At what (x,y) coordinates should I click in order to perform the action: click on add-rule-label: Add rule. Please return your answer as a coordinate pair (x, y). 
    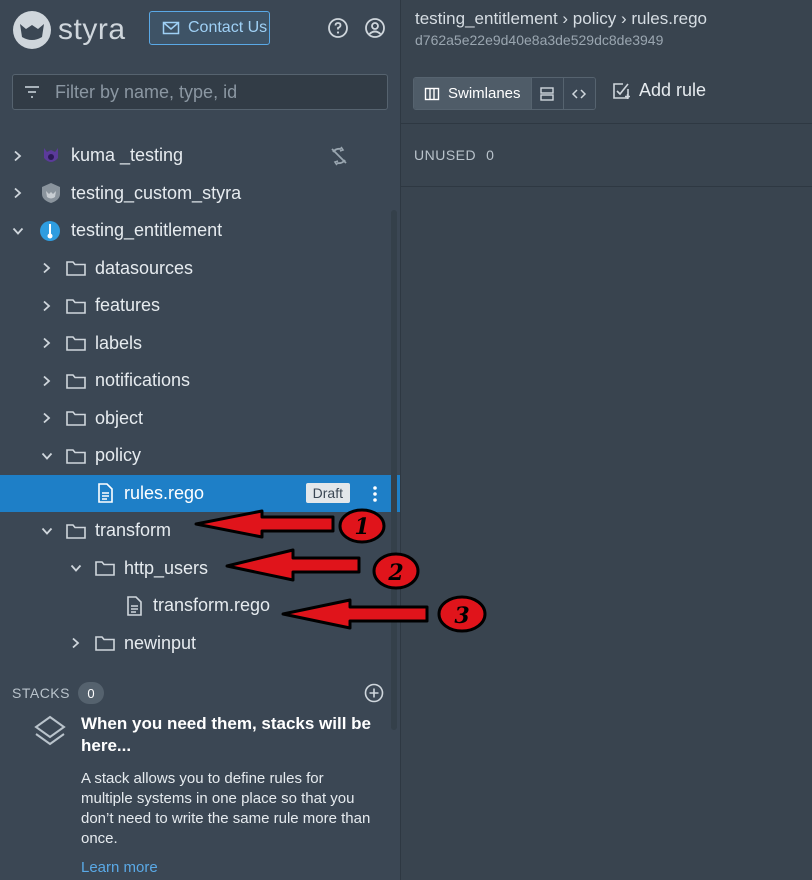
    Looking at the image, I should click on (673, 90).